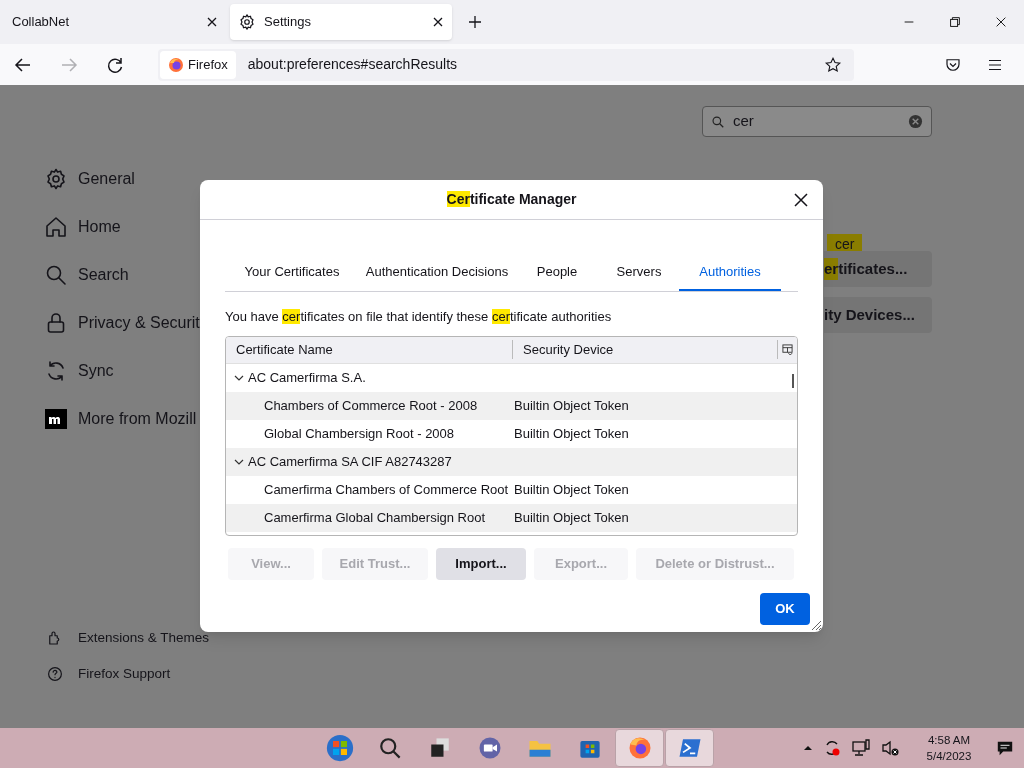  What do you see at coordinates (56, 418) in the screenshot?
I see `mozilla-m-icon` at bounding box center [56, 418].